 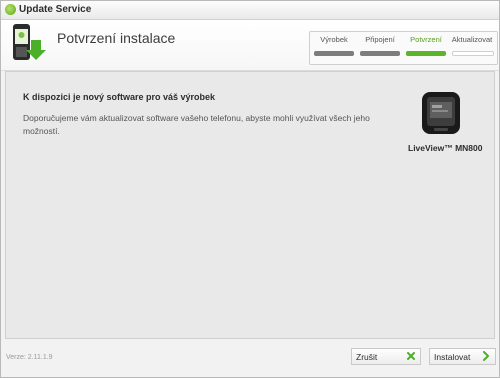 What do you see at coordinates (380, 39) in the screenshot?
I see `step-label-pripojeni: Připojení` at bounding box center [380, 39].